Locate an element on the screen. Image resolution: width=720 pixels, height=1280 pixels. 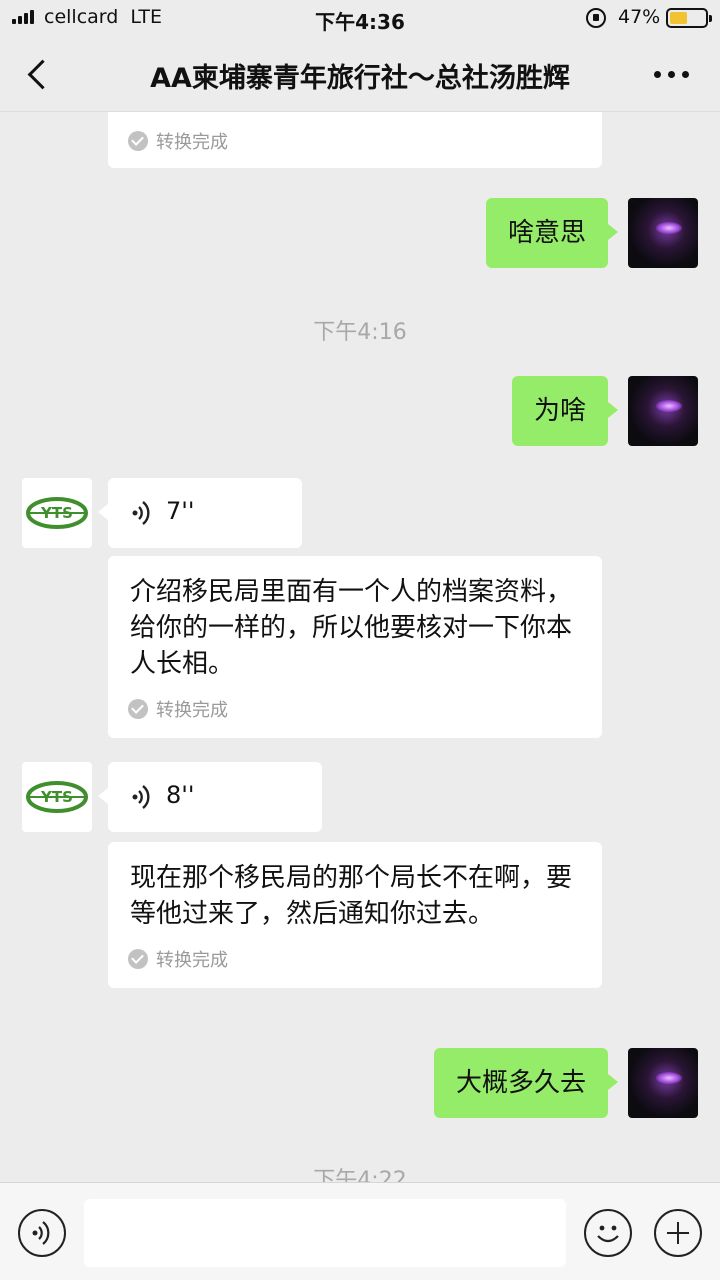
plus-button is located at coordinates (678, 1233).